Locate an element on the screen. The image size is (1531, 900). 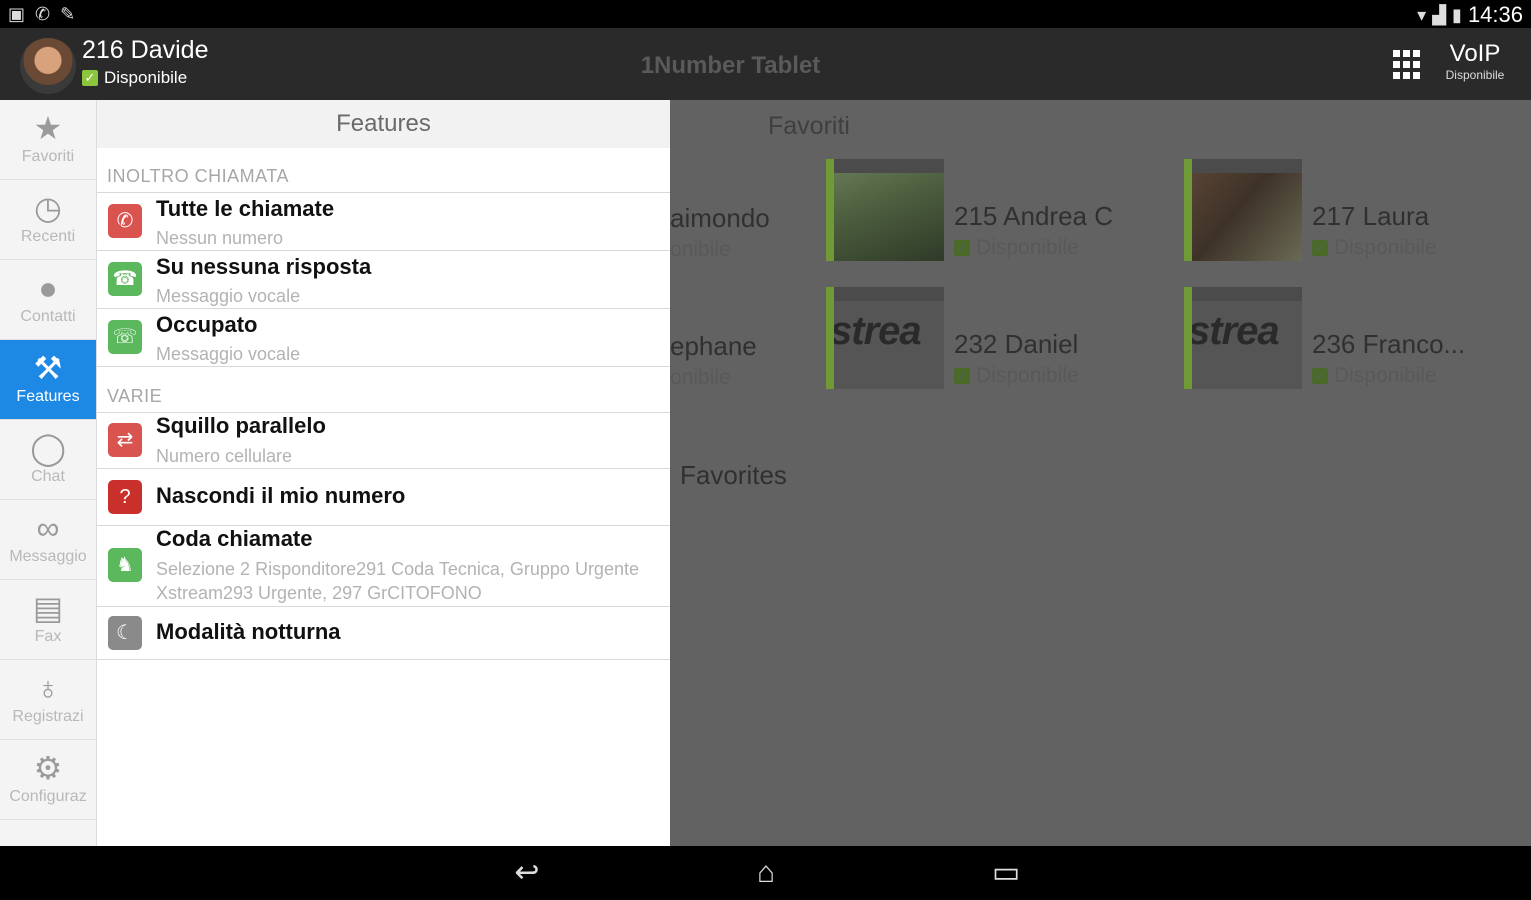
sidebar-item-label: Chat is located at coordinates (48, 476).